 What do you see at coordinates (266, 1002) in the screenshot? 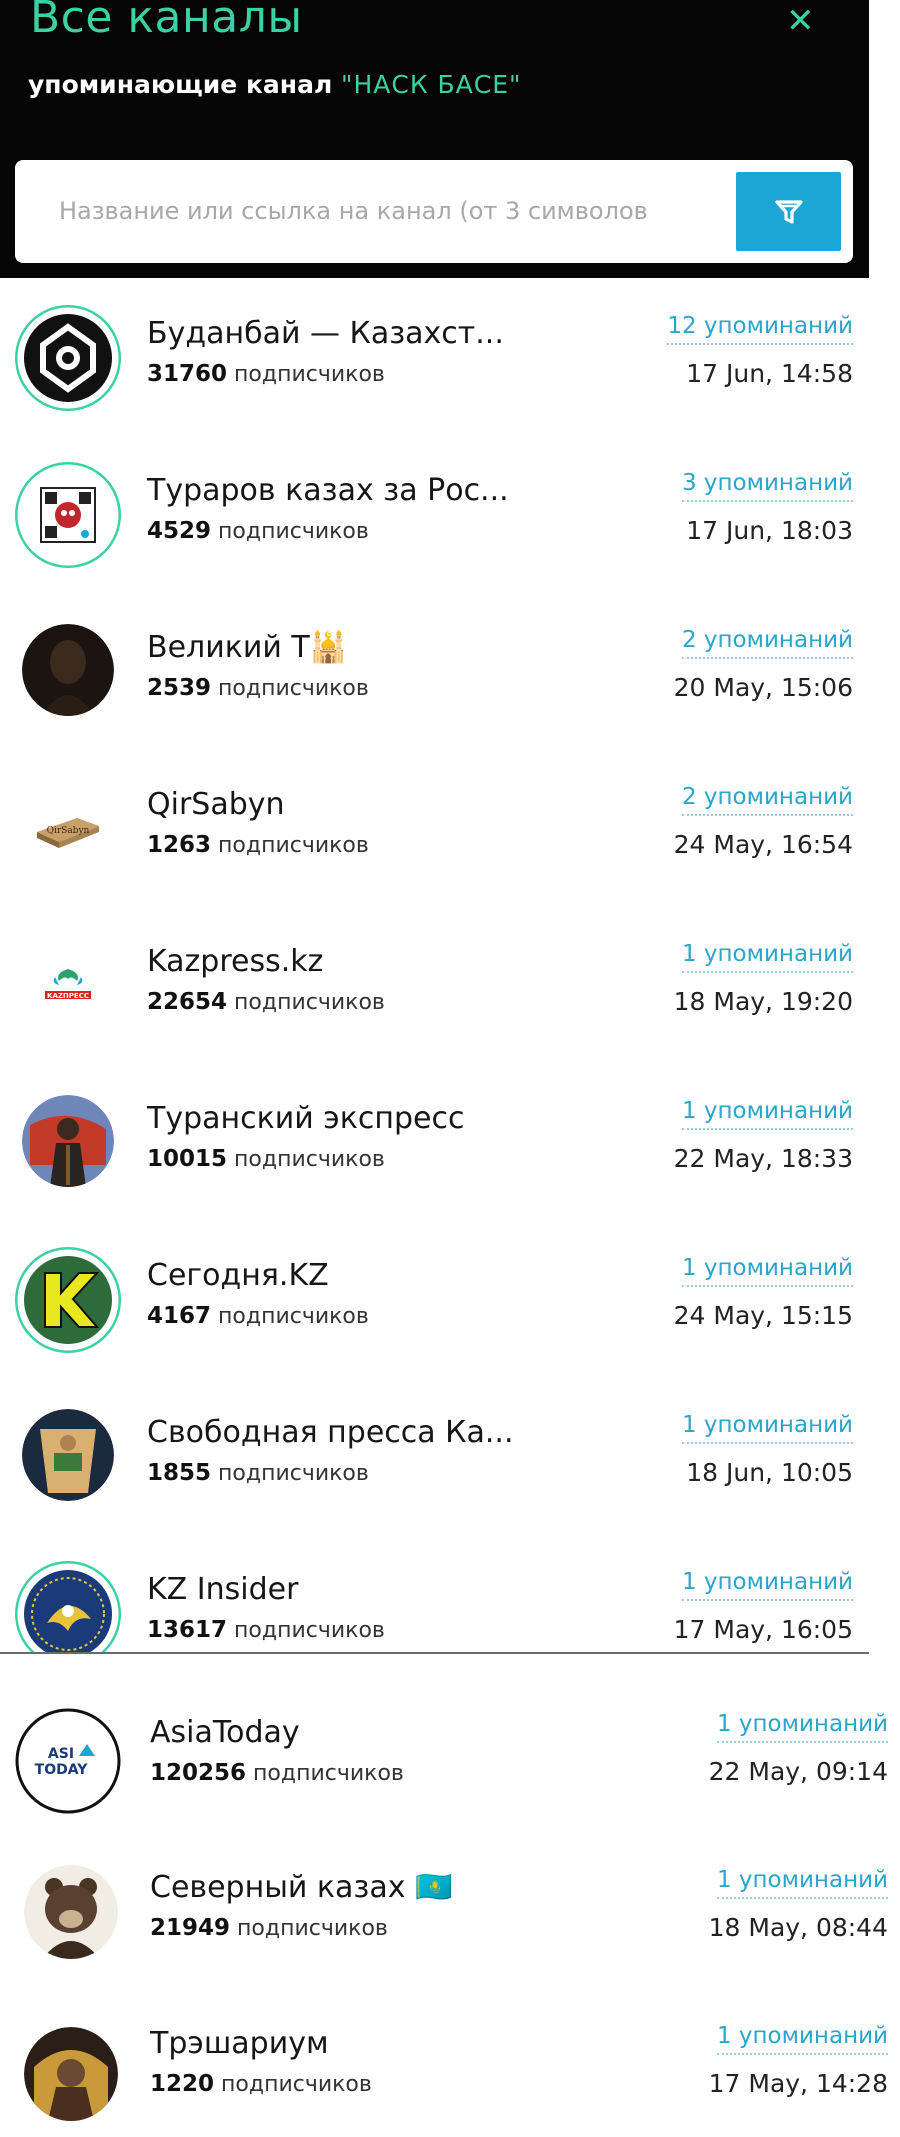
I see `subscriber-count: 22654 подписчиков` at bounding box center [266, 1002].